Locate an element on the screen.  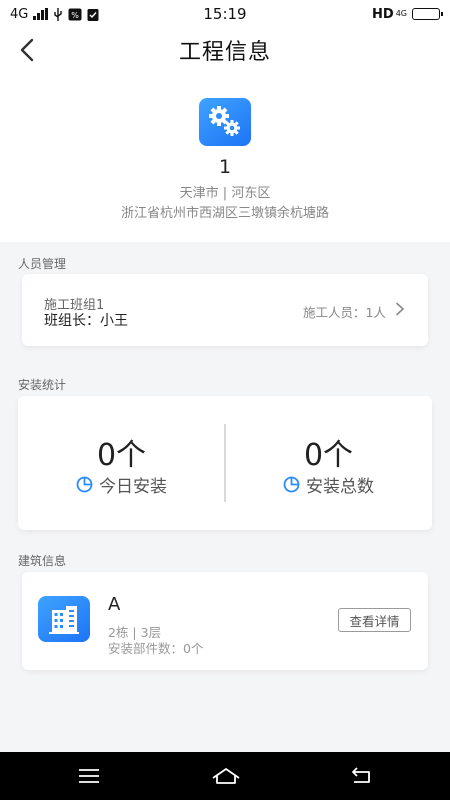
building-section-label: 建筑信息 is located at coordinates (42, 561).